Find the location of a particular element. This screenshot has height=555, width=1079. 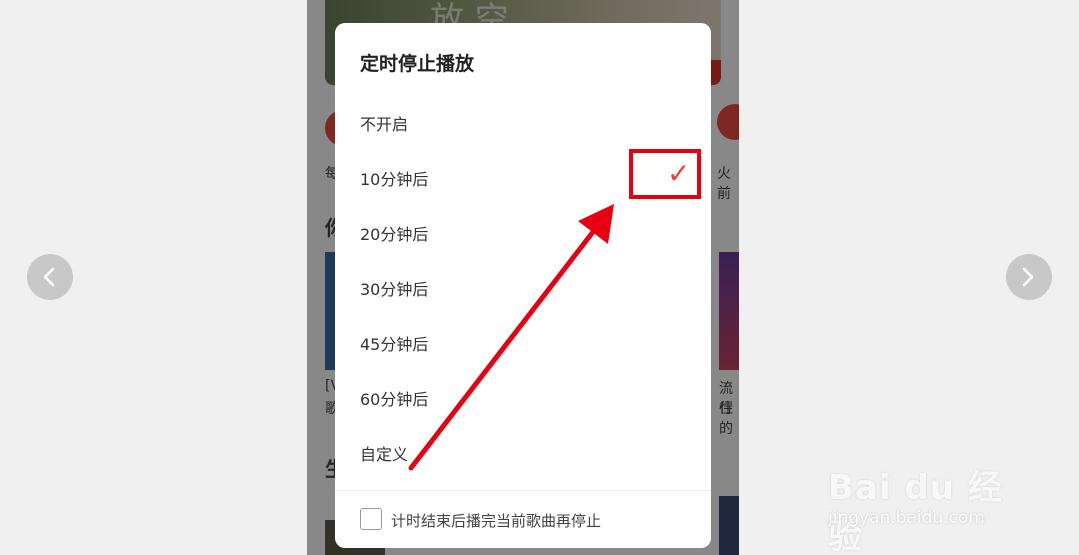

next-button is located at coordinates (1029, 277).